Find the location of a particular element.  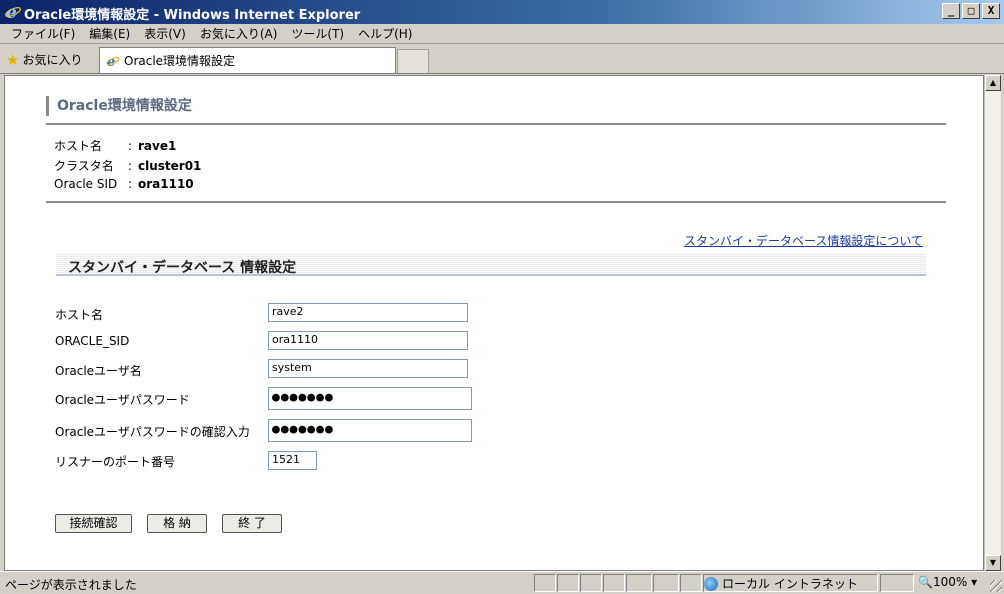

info-host: ホスト名: rave1 is located at coordinates (115, 145).